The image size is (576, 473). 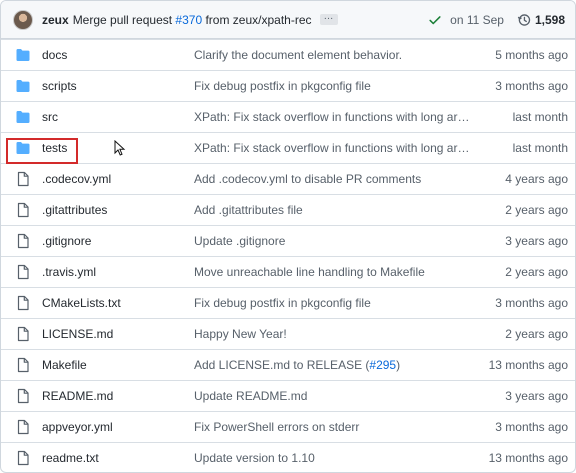 I want to click on history-count: 1,598, so click(x=549, y=19).